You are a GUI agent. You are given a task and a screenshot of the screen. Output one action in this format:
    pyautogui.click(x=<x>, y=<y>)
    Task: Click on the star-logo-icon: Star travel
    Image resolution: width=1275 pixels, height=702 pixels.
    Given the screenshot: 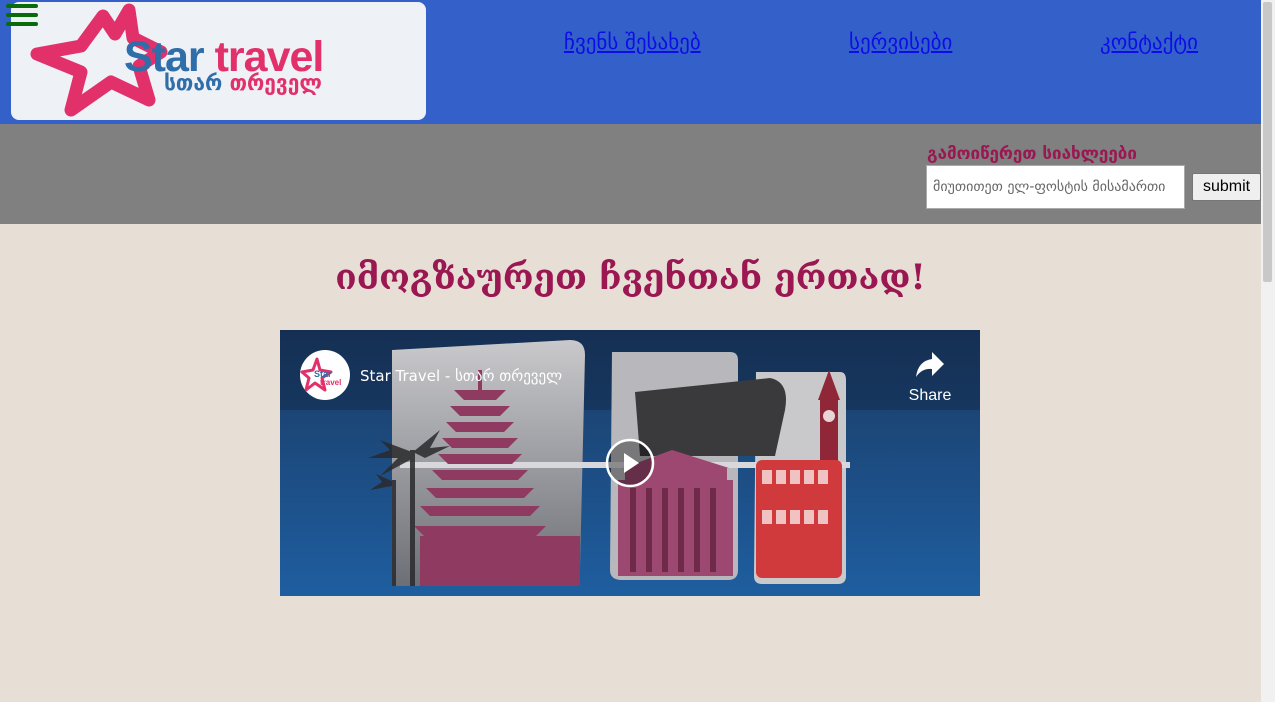 What is the action you would take?
    pyautogui.click(x=320, y=374)
    